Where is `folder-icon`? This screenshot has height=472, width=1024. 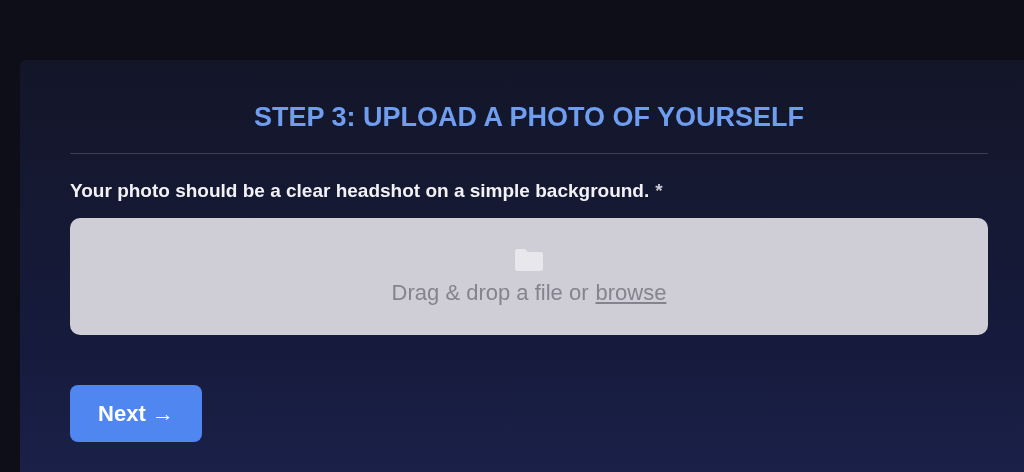
folder-icon is located at coordinates (529, 259).